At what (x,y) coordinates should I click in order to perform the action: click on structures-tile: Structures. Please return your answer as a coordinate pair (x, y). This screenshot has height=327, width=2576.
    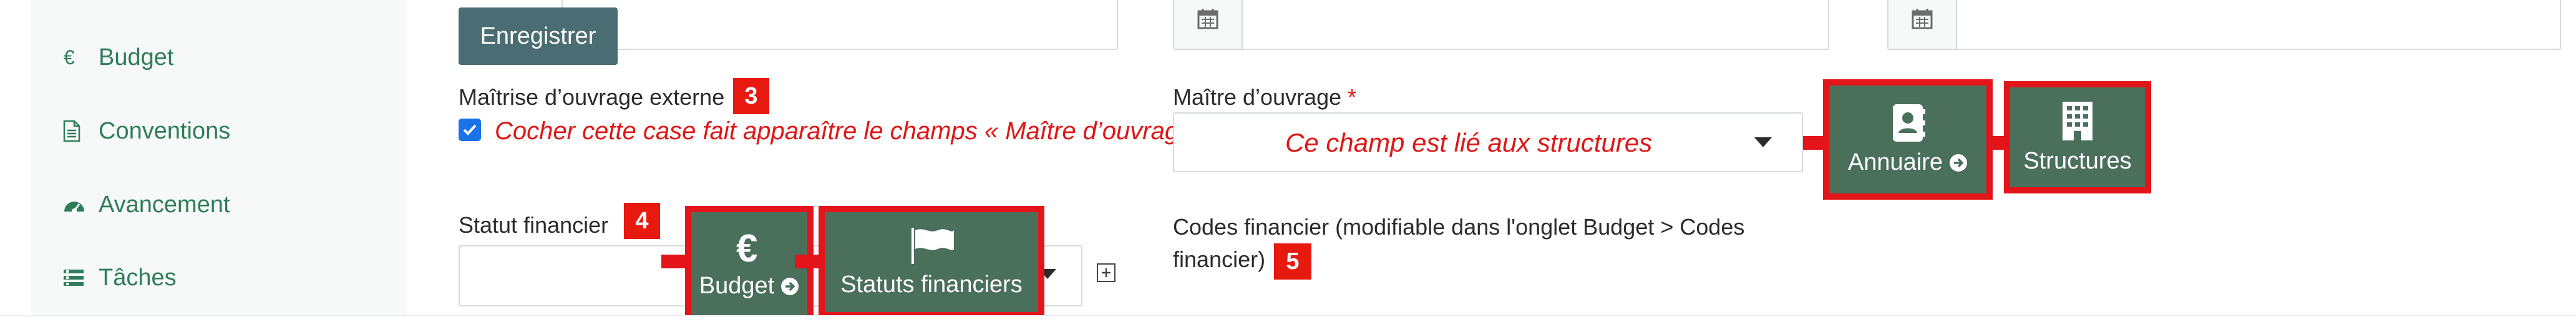
    Looking at the image, I should click on (2077, 137).